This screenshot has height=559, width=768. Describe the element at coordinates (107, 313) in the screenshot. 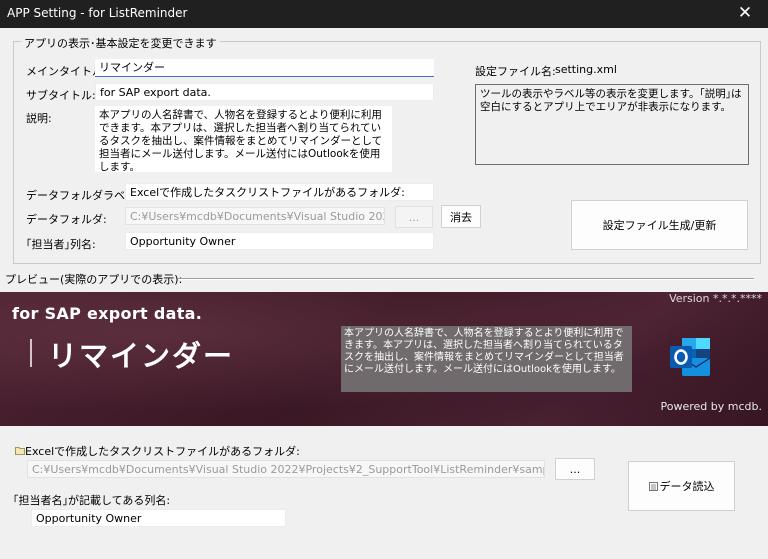

I see `preview-subtitle: for SAP export data.` at that location.